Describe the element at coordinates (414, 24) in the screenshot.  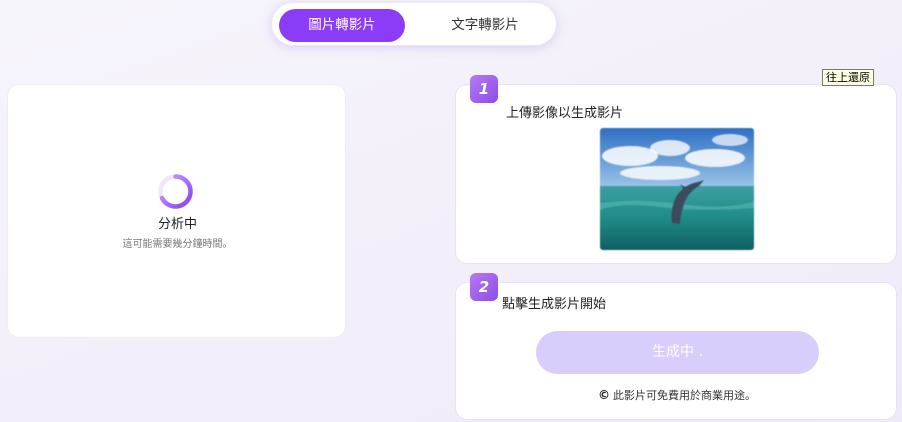
I see `mode-tab-switcher: 圖片轉影片 文字轉影片` at that location.